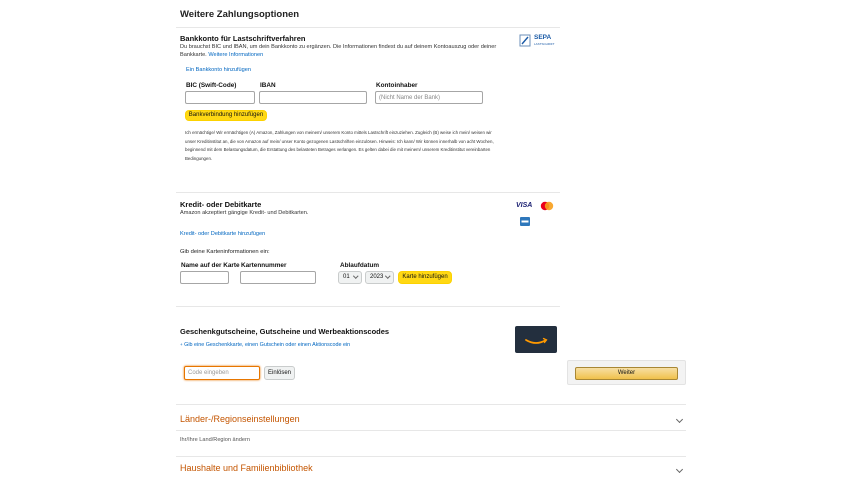  I want to click on add-bank-account-link: Ein Bankkonto hinzufügen, so click(218, 70).